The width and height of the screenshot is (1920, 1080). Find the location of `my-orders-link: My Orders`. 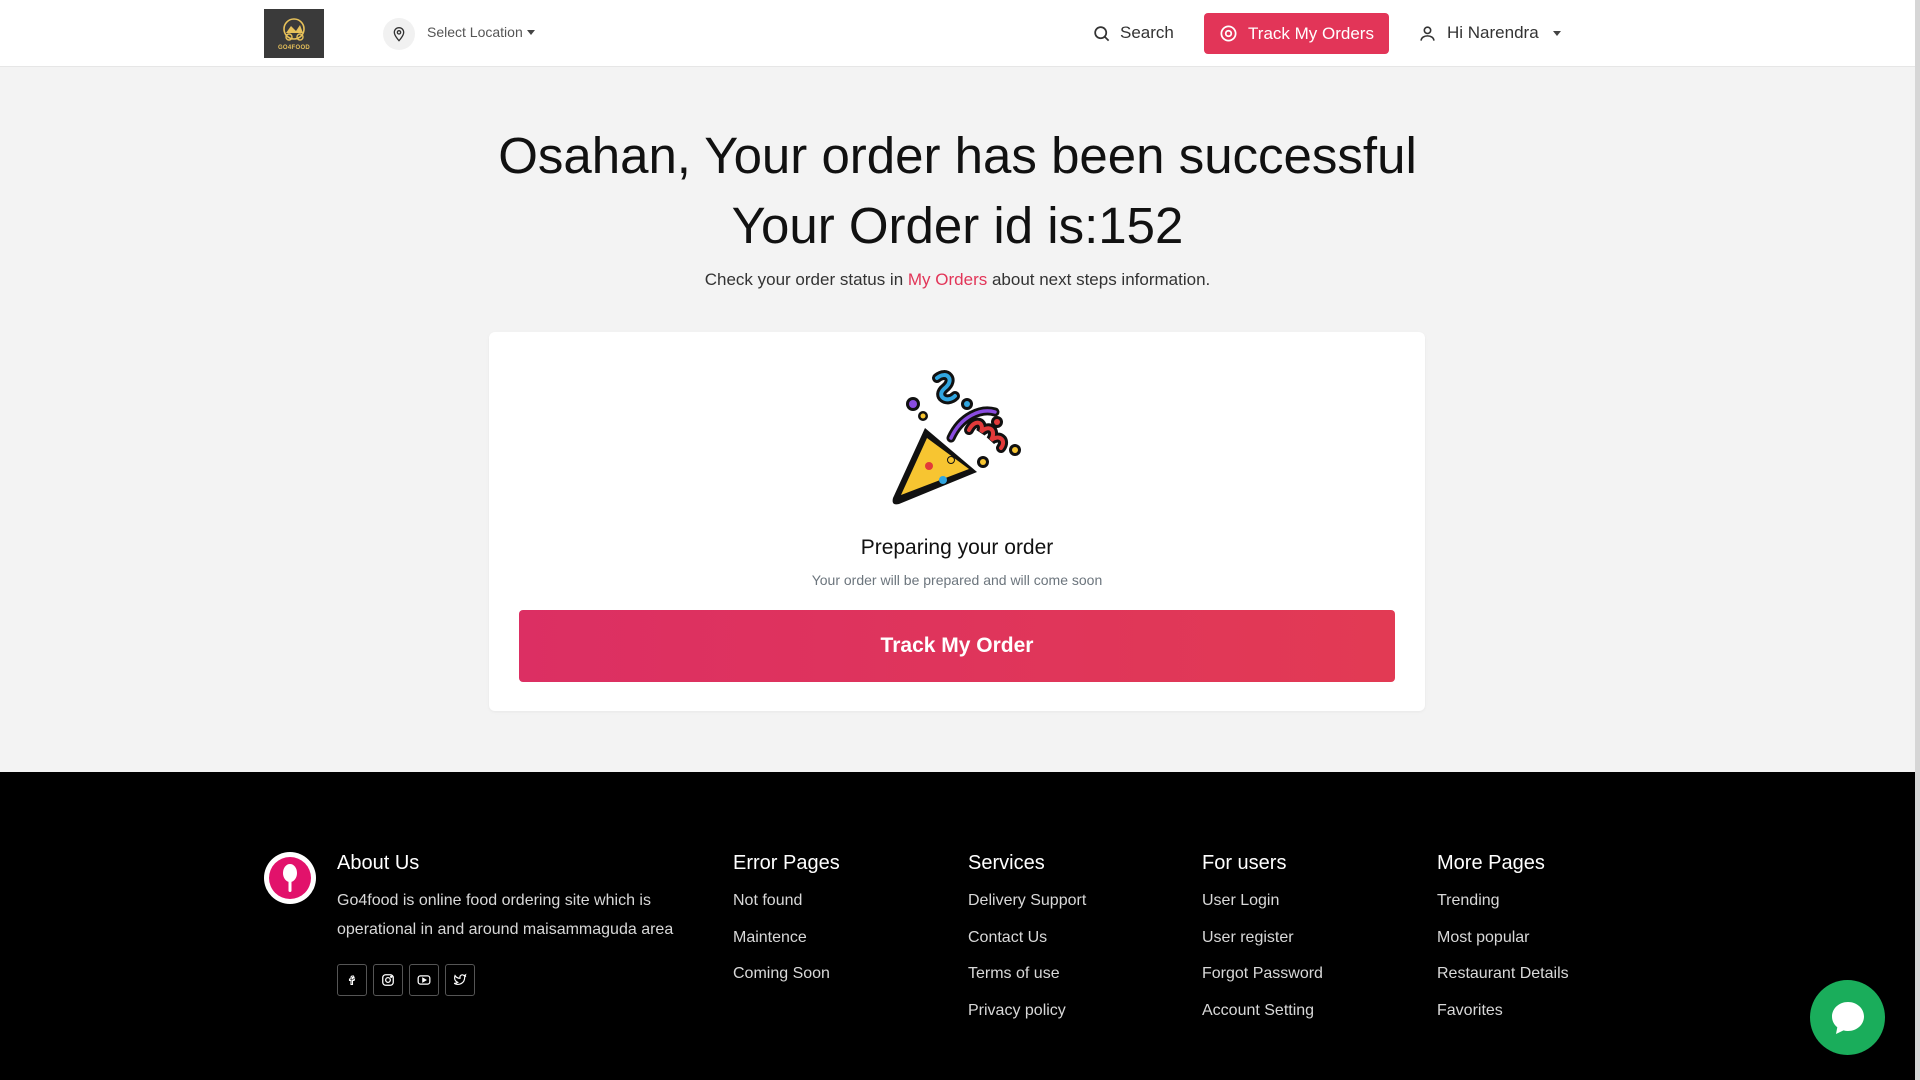

my-orders-link: My Orders is located at coordinates (947, 279).